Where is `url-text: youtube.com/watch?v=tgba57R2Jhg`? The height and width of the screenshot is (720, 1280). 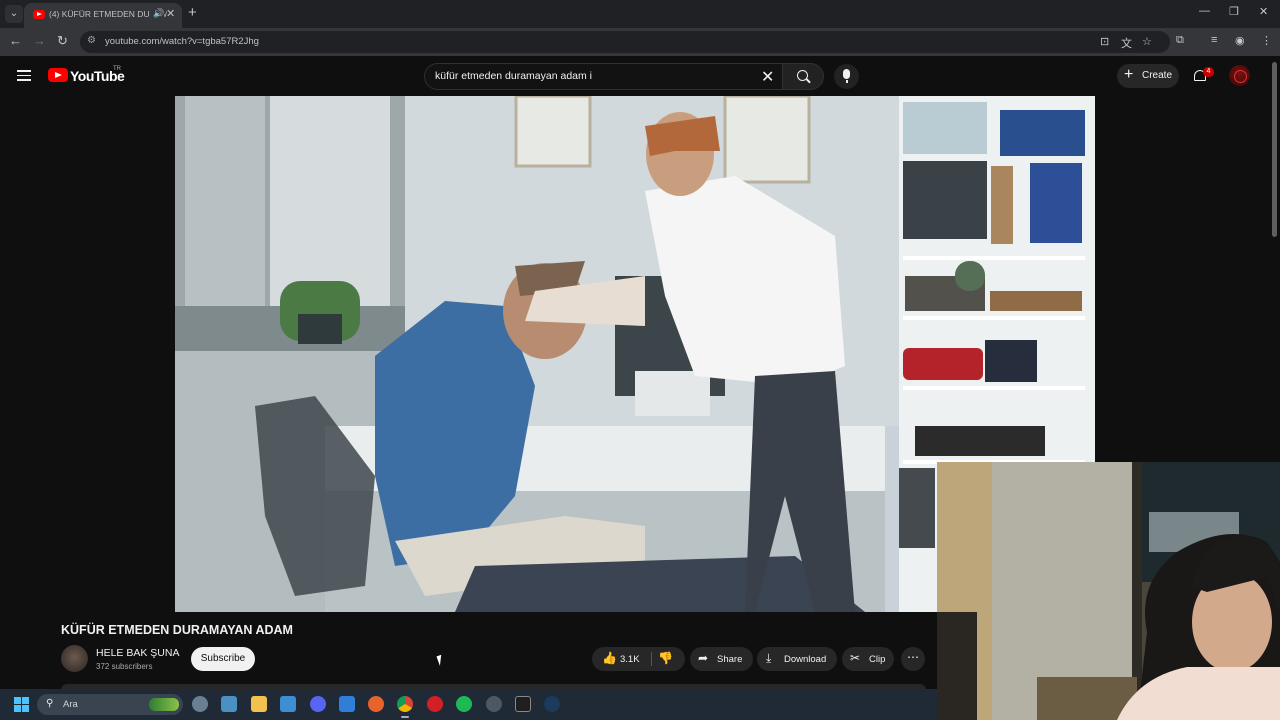
url-text: youtube.com/watch?v=tgba57R2Jhg is located at coordinates (182, 41).